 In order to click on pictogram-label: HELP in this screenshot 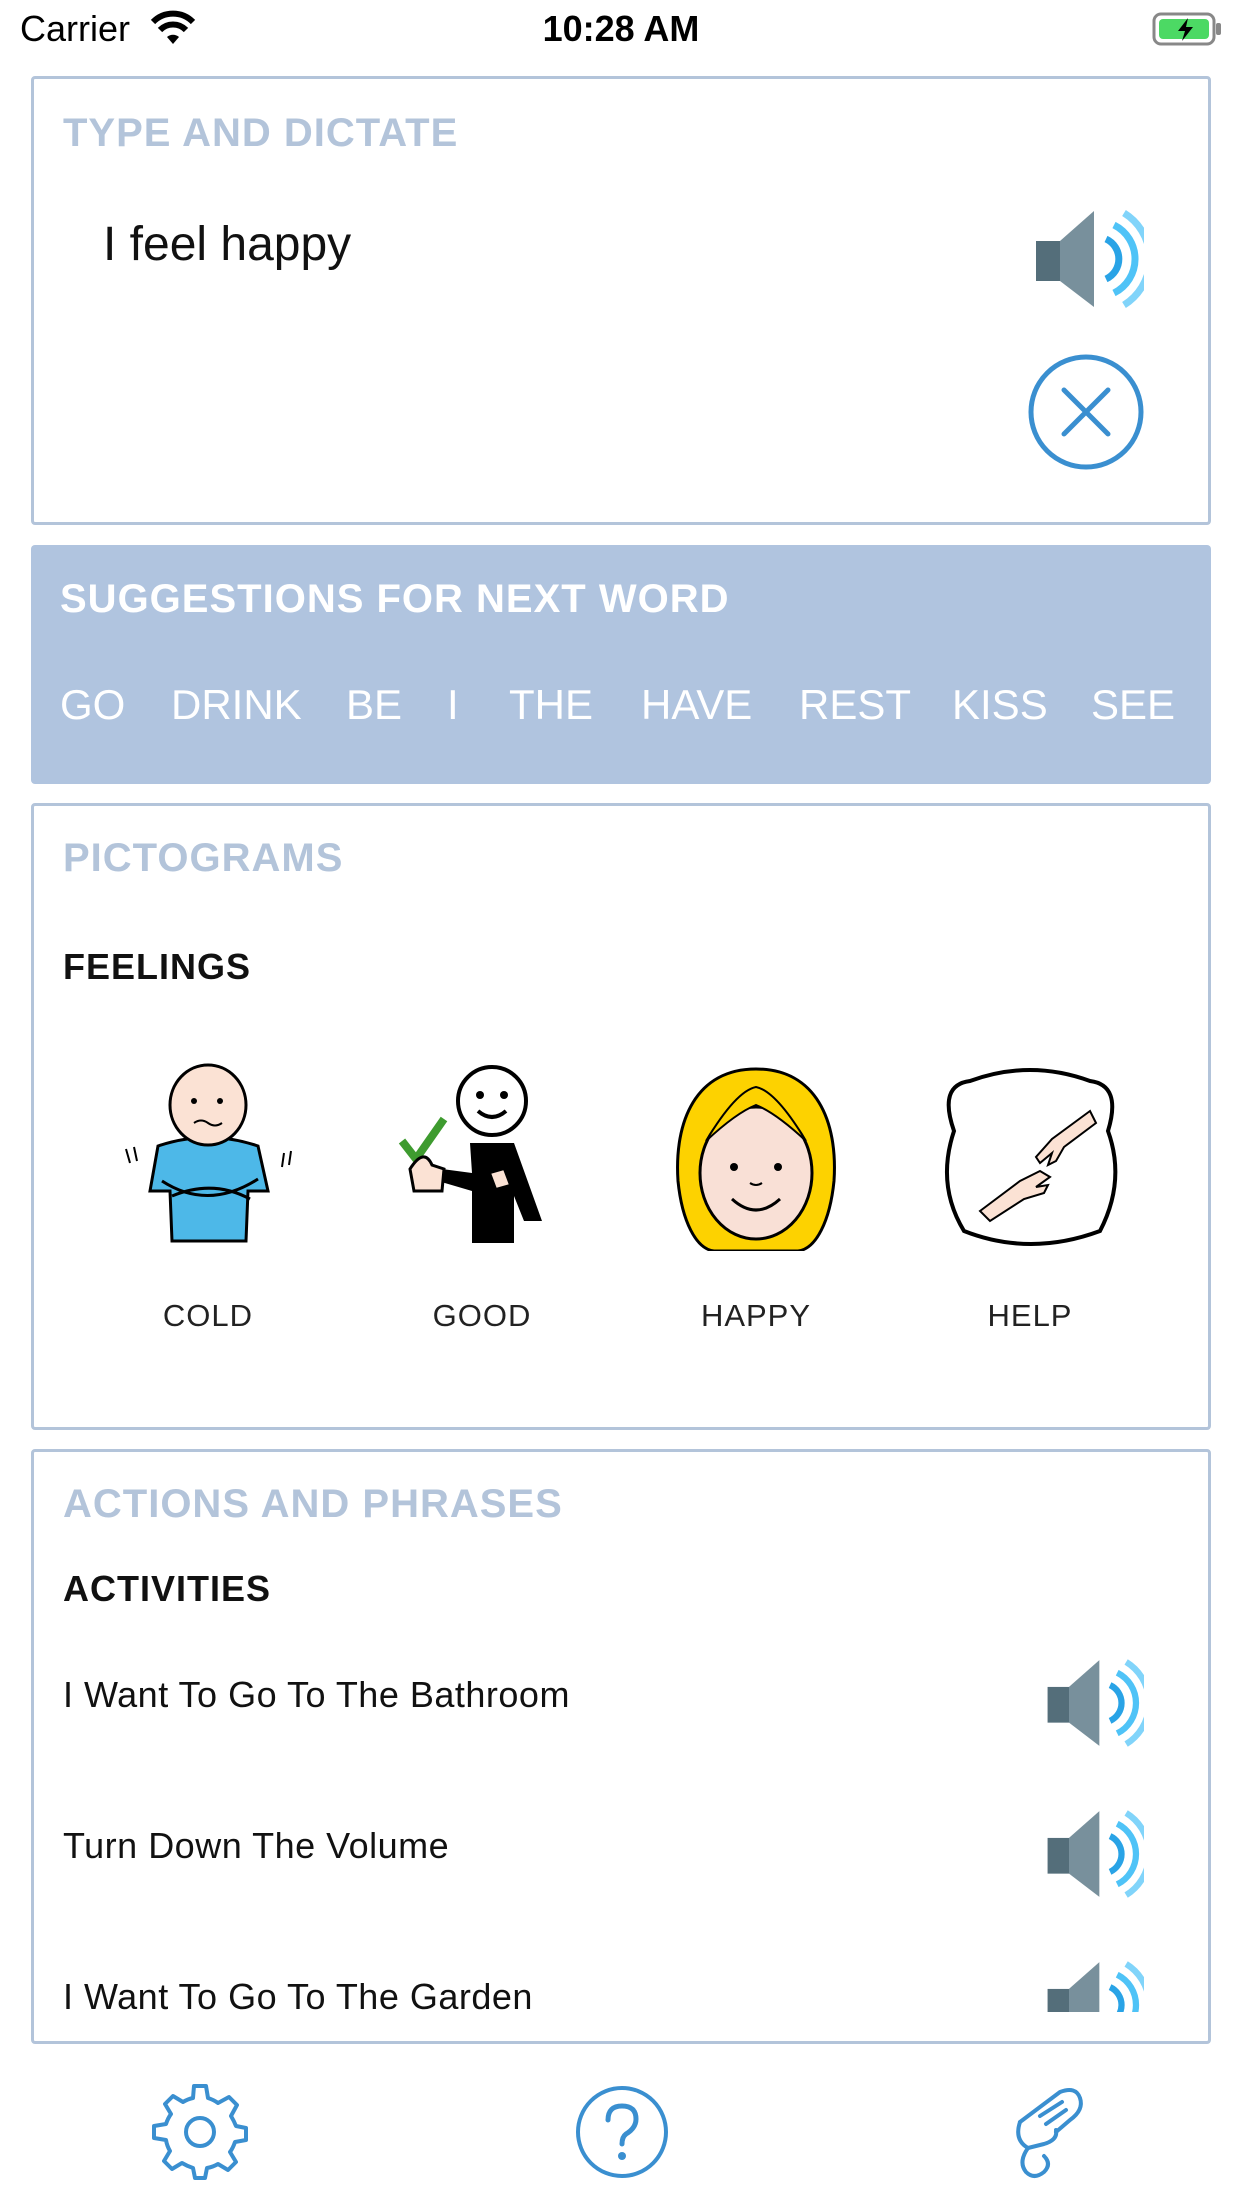, I will do `click(1030, 1315)`.